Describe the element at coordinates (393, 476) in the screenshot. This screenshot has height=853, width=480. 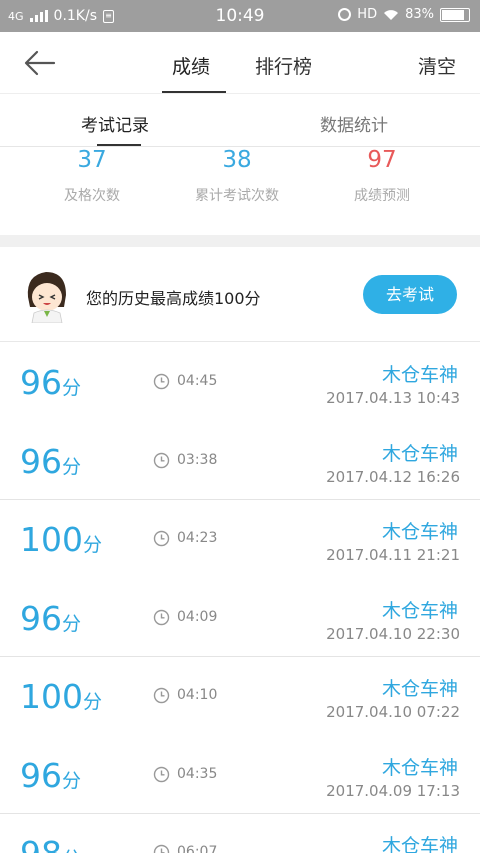
I see `record-date: 2017.04.12 16:26` at that location.